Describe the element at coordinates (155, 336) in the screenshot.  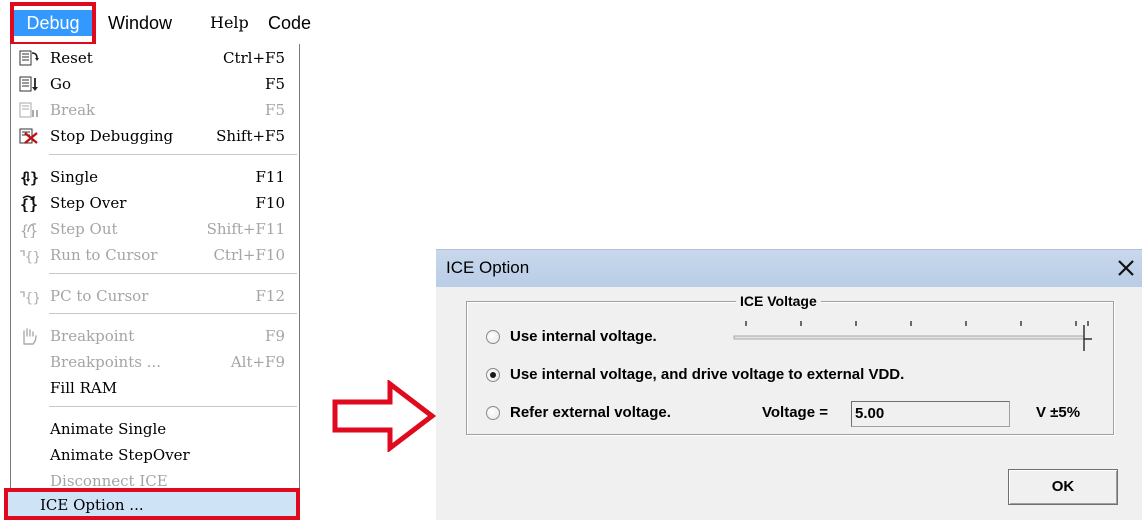
I see `menu-item-breakpoint: Breakpoint F9` at that location.